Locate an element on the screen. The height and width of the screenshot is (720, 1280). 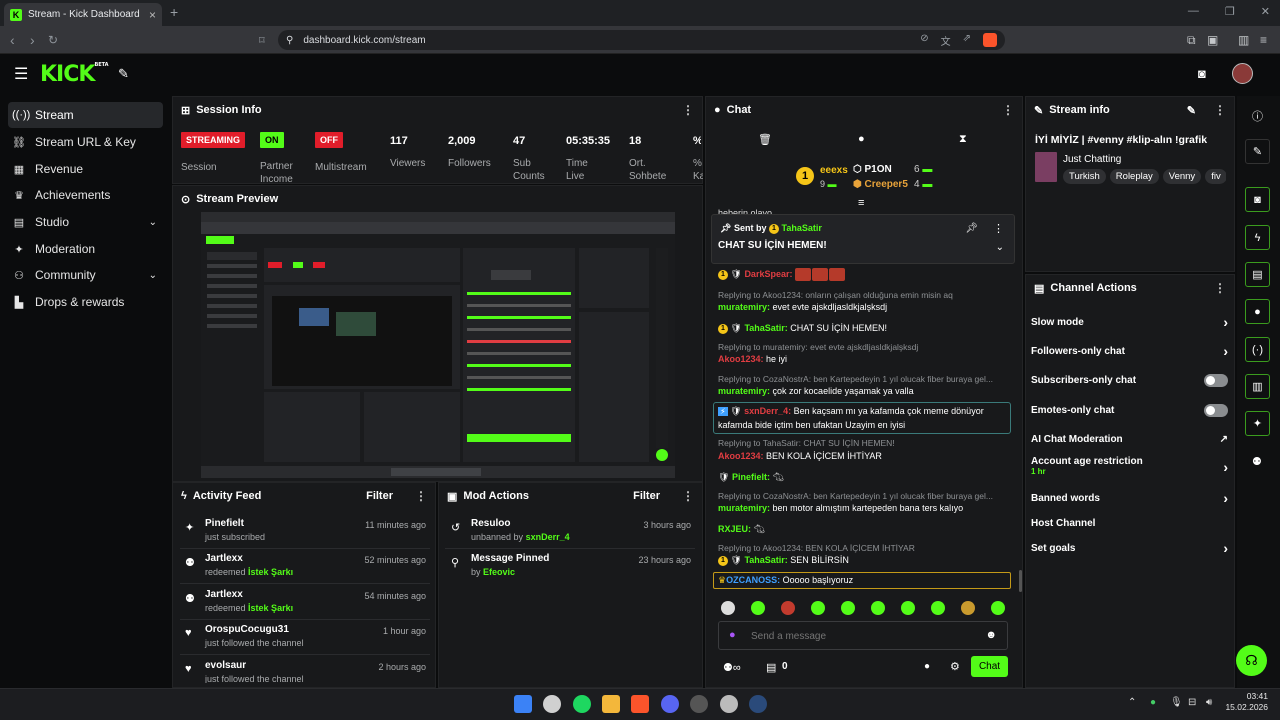
menu-icon: ≡ is located at coordinates (1263, 40).